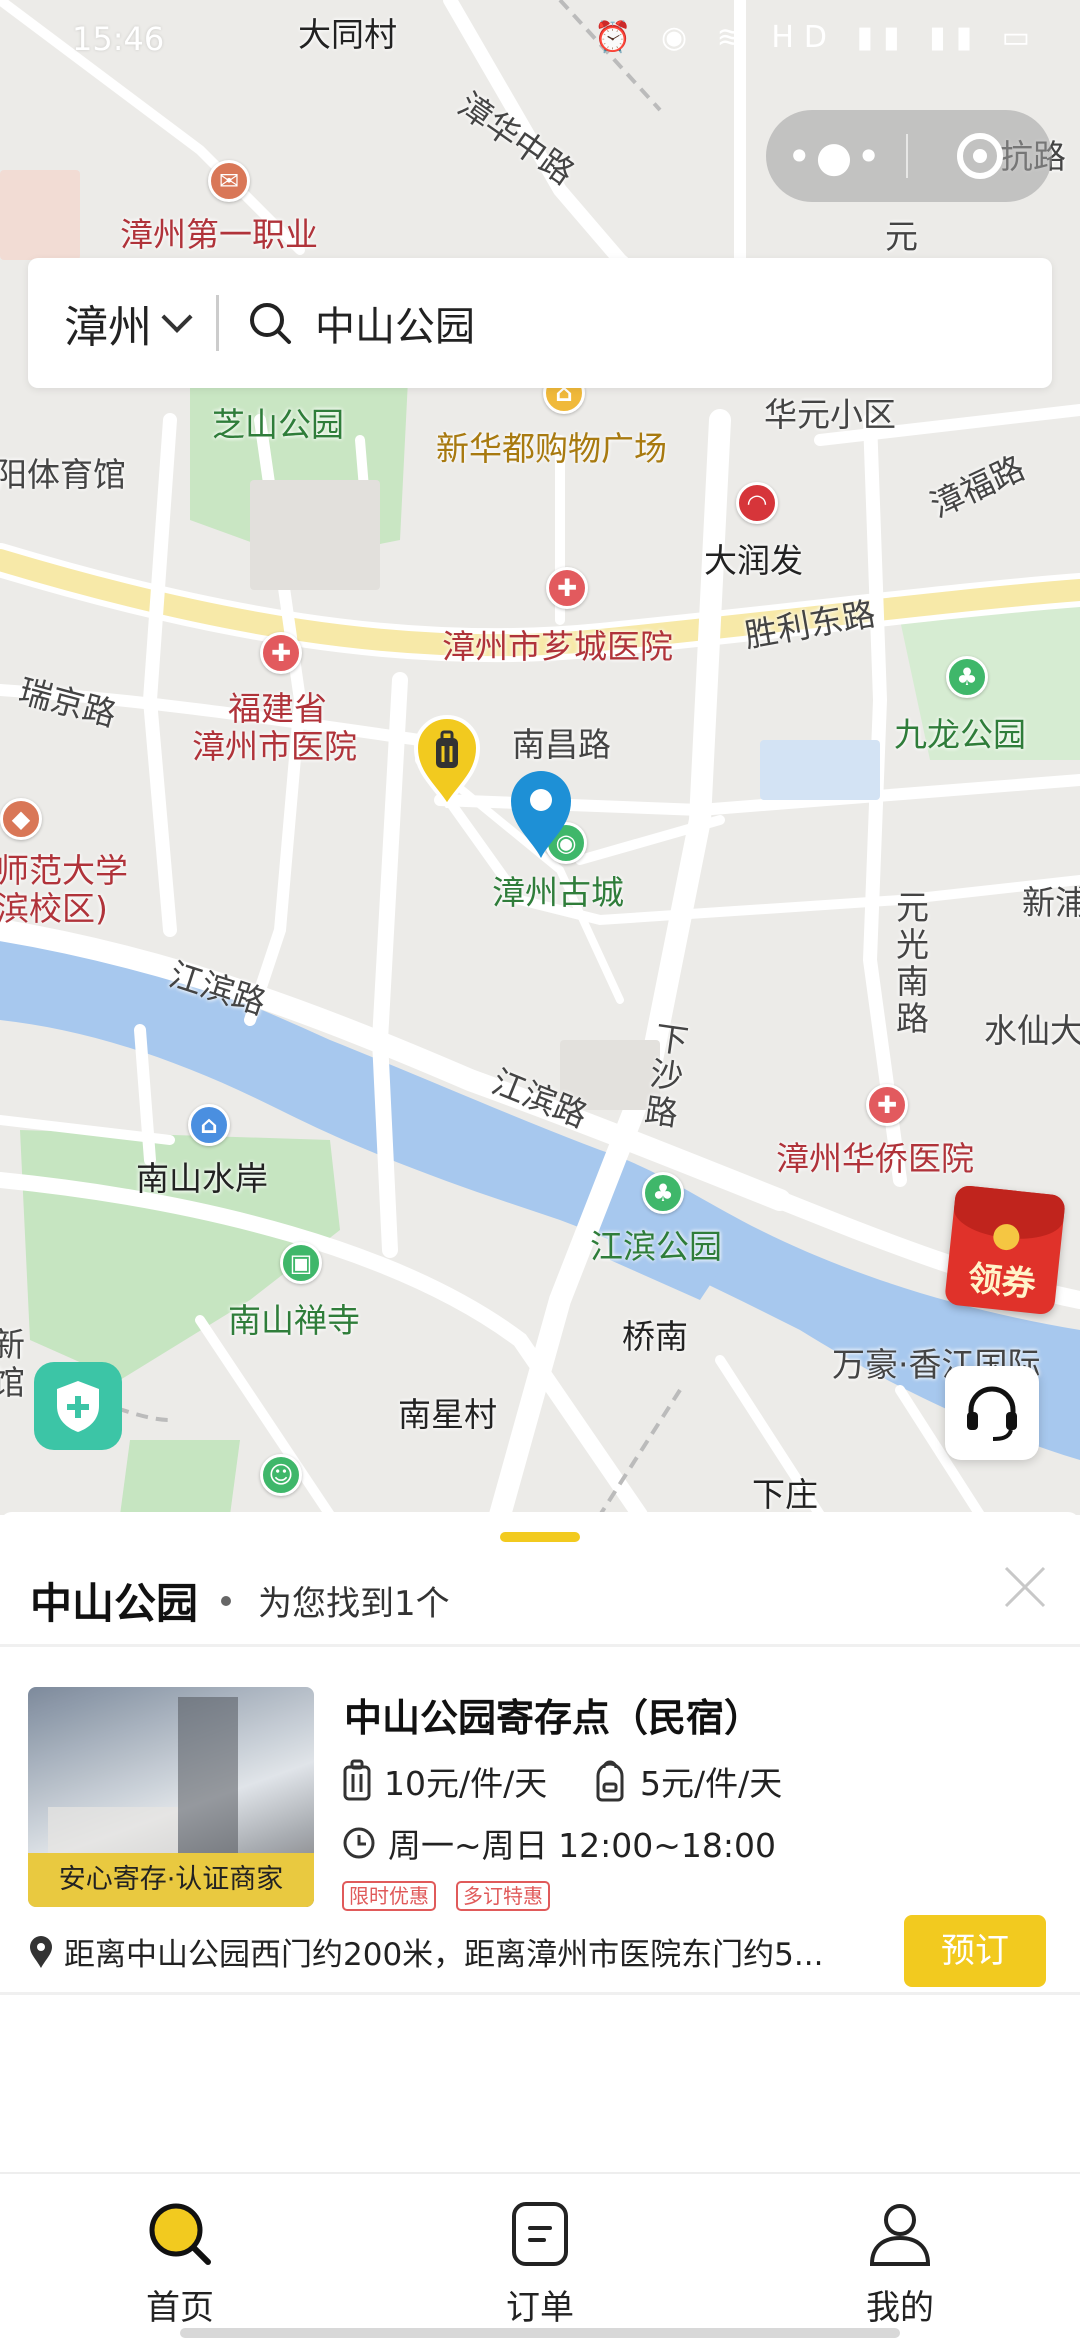 Image resolution: width=1080 pixels, height=2340 pixels. Describe the element at coordinates (975, 1951) in the screenshot. I see `book-button: 预订` at that location.